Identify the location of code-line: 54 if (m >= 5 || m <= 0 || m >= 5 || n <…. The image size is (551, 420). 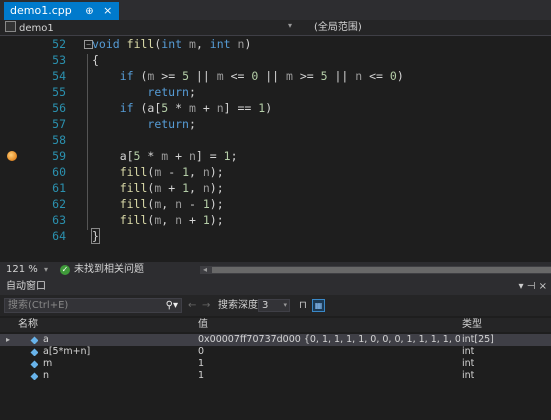
(286, 76).